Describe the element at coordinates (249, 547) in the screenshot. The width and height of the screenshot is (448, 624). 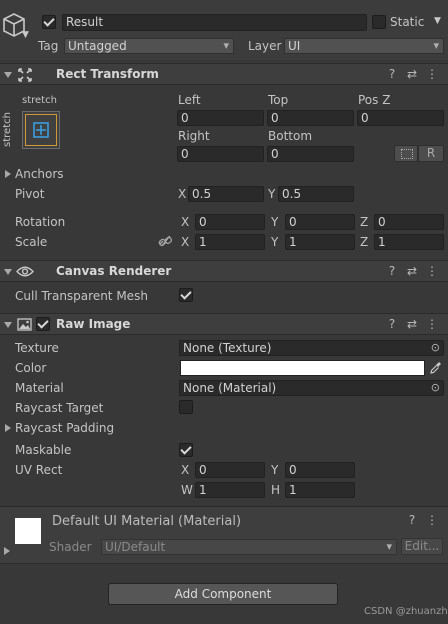
I see `shader-dropdown: UI/Default` at that location.